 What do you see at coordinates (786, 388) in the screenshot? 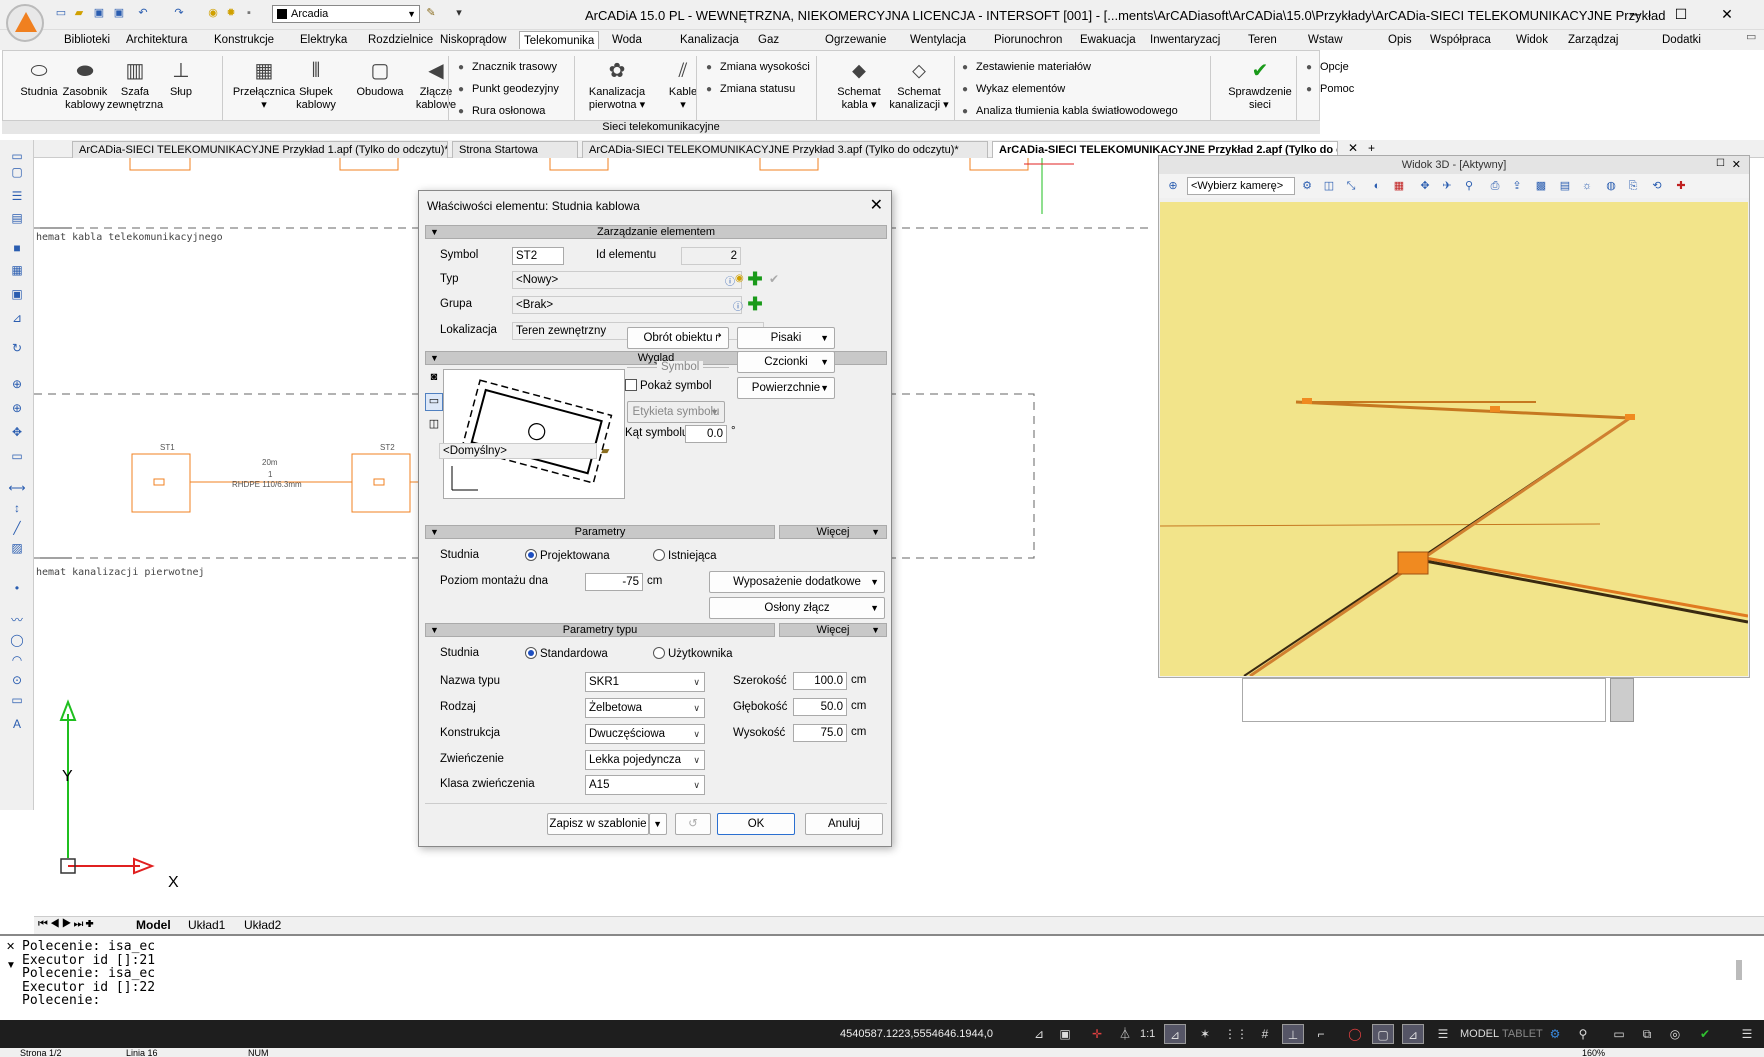
I see `surfaces-button: Powierzchnie ▼` at bounding box center [786, 388].